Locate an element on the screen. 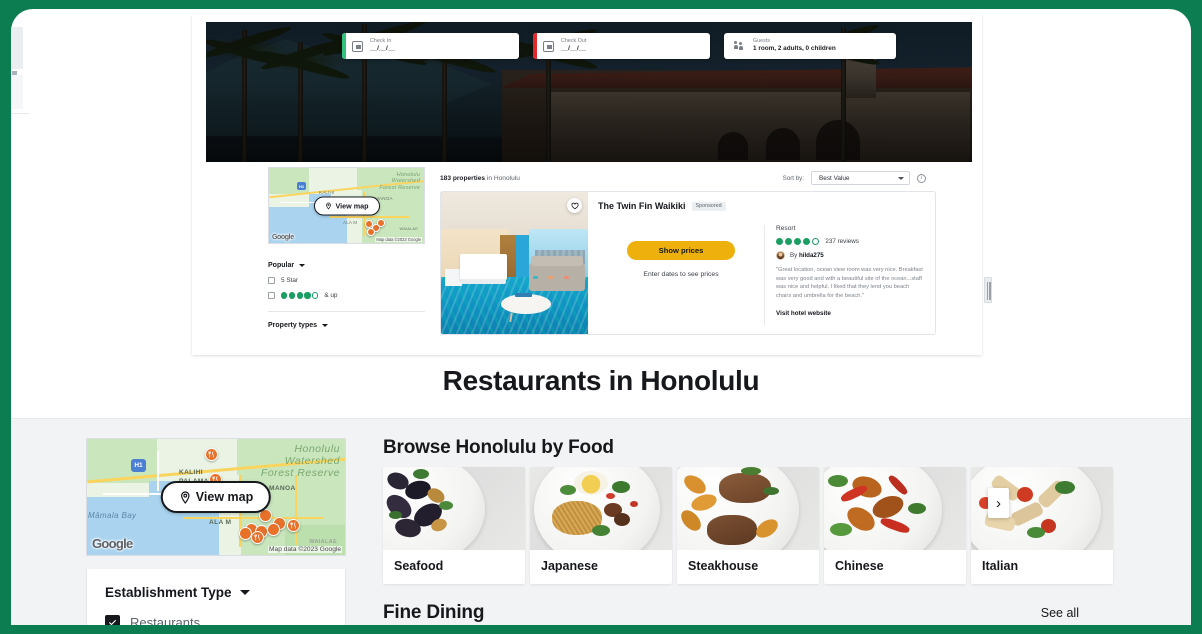 The height and width of the screenshot is (634, 1202). hotel-rating-row: 237 reviews is located at coordinates (850, 242).